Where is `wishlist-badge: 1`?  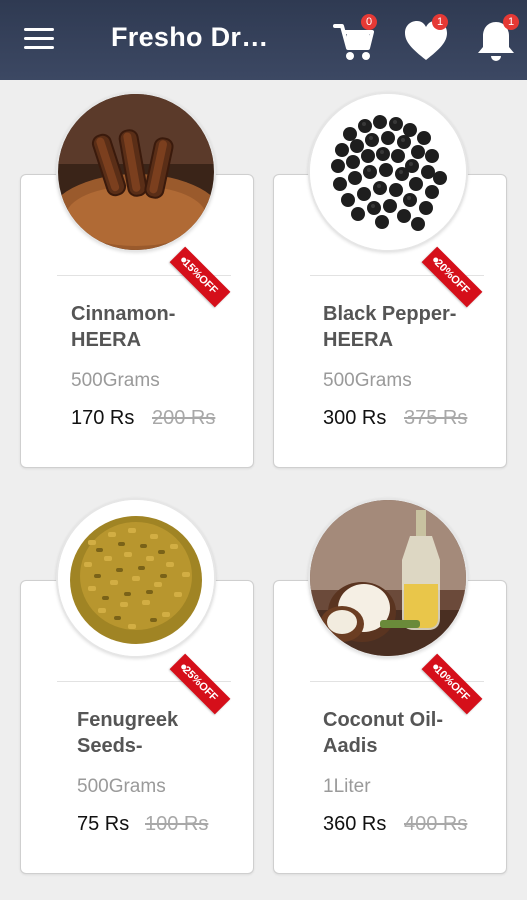 wishlist-badge: 1 is located at coordinates (440, 22).